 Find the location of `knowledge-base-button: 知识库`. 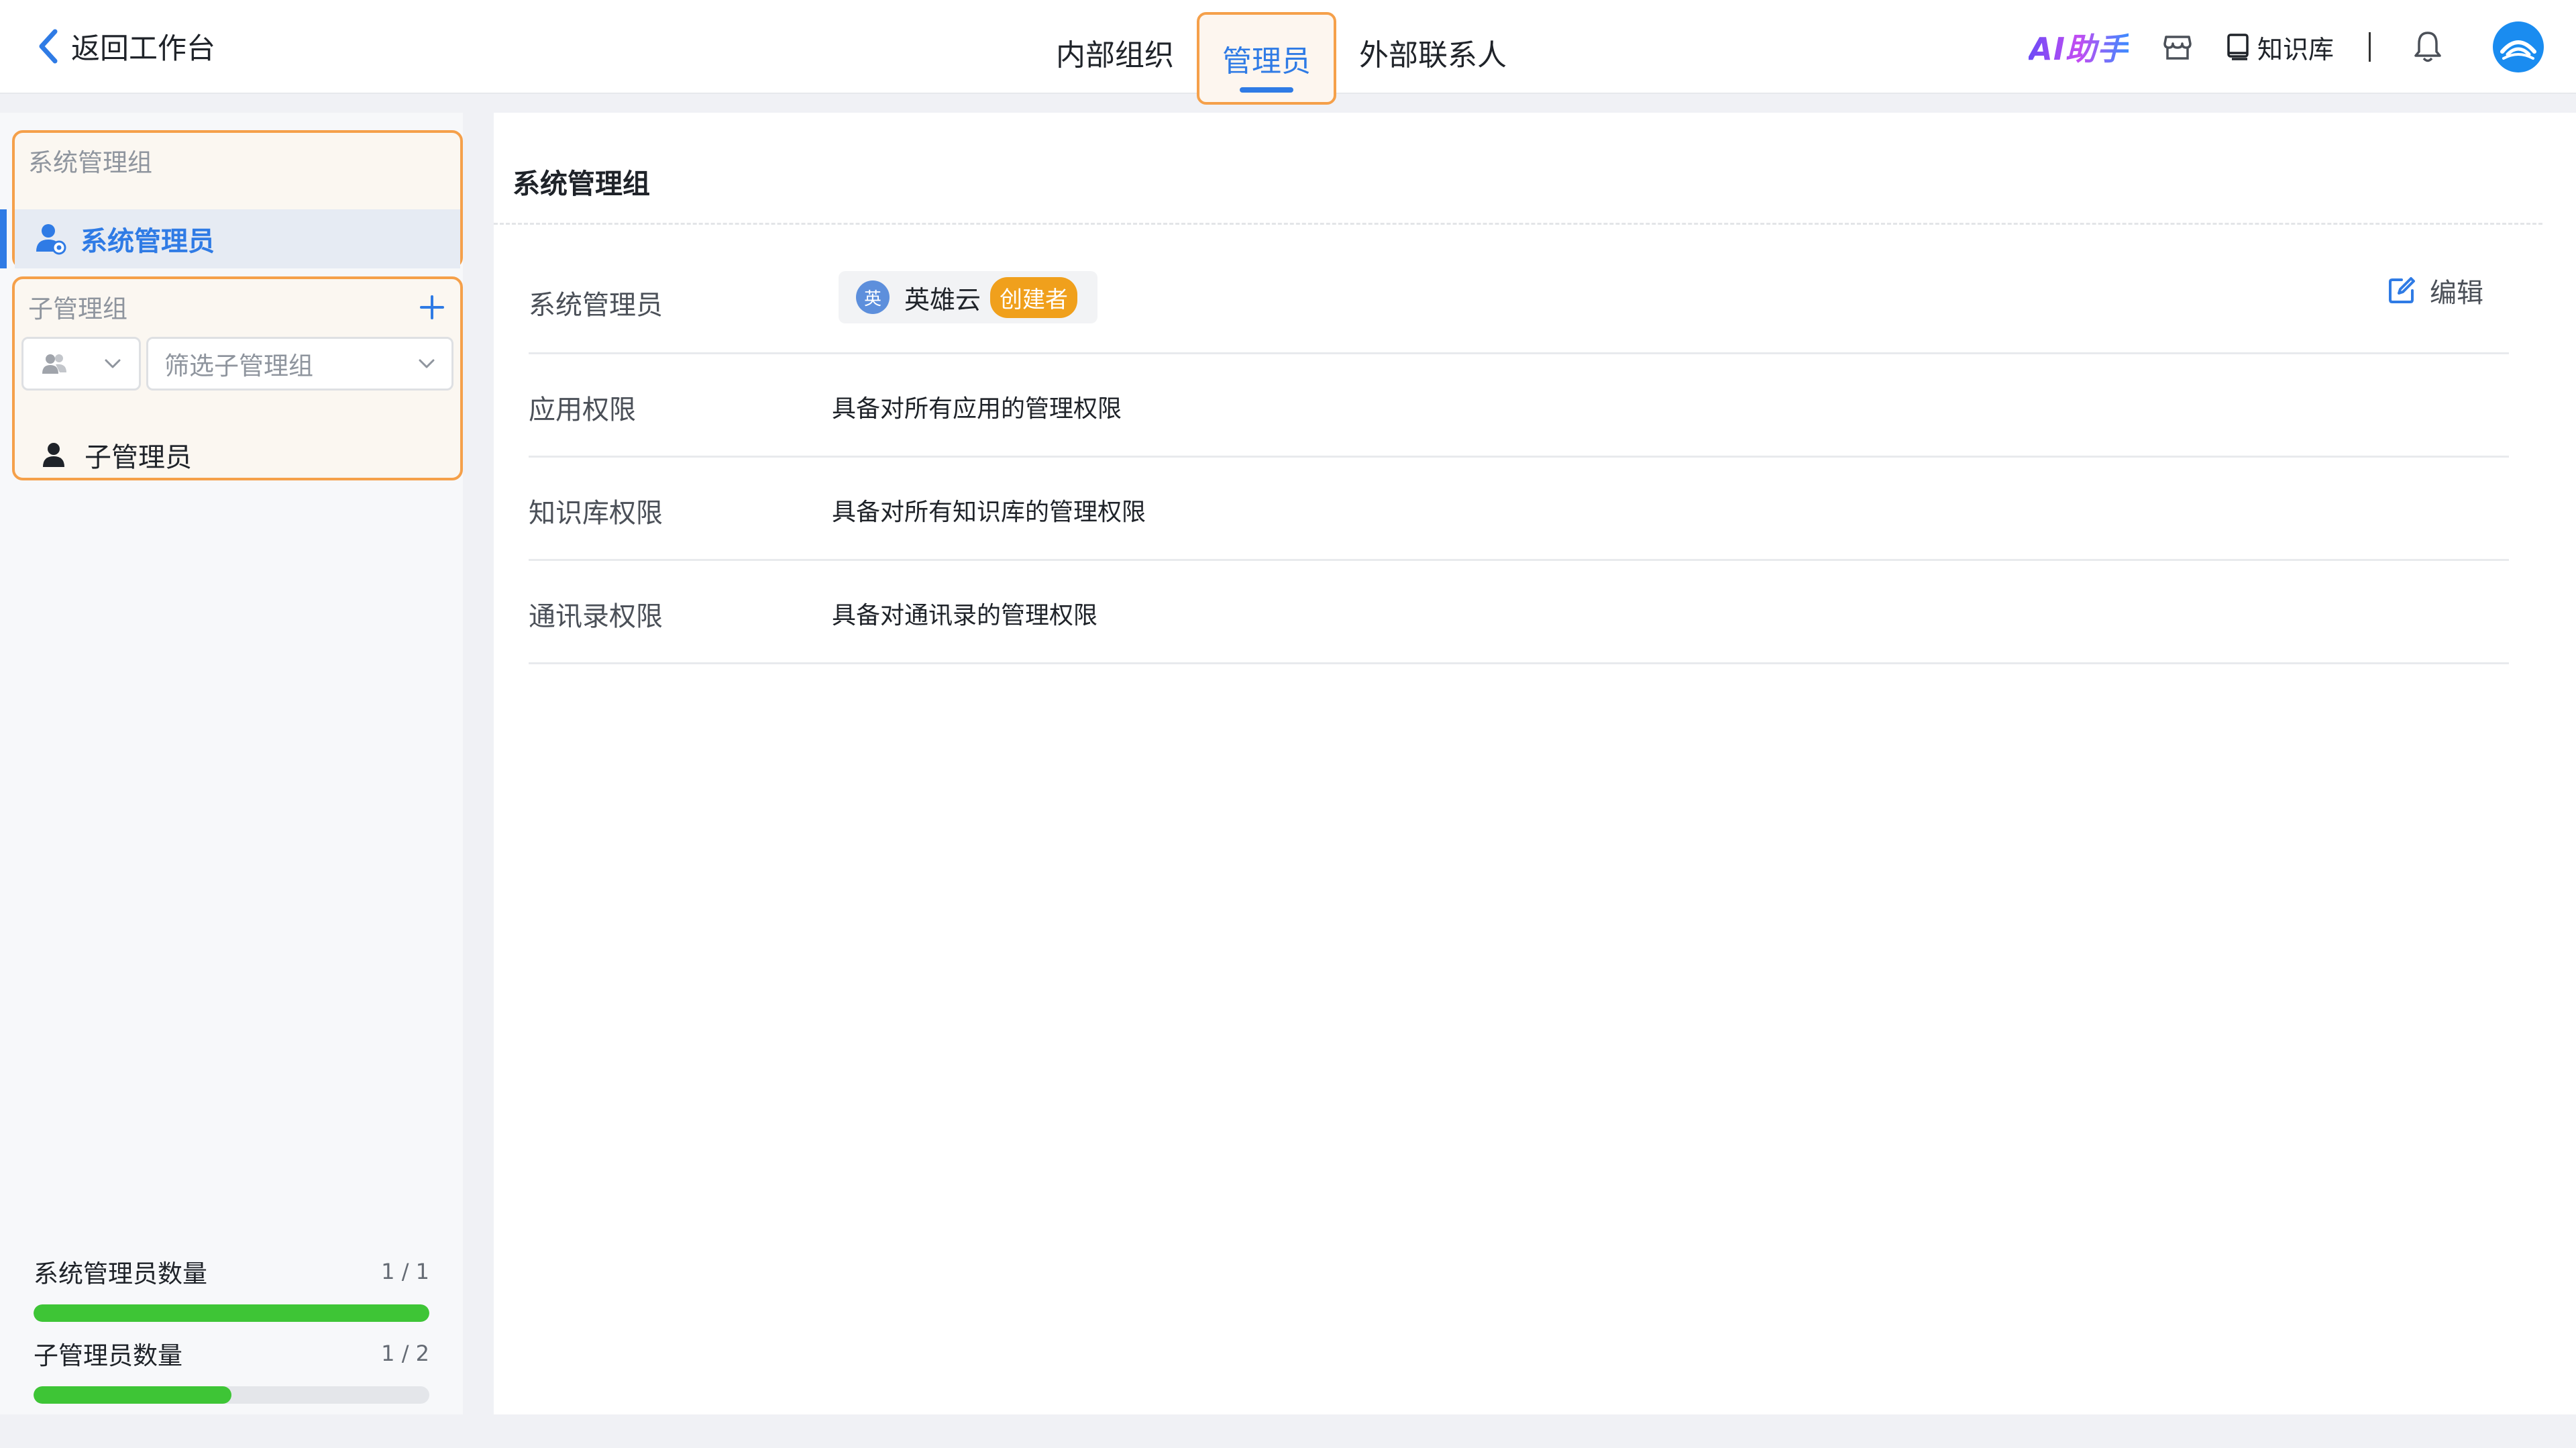

knowledge-base-button: 知识库 is located at coordinates (2279, 47).